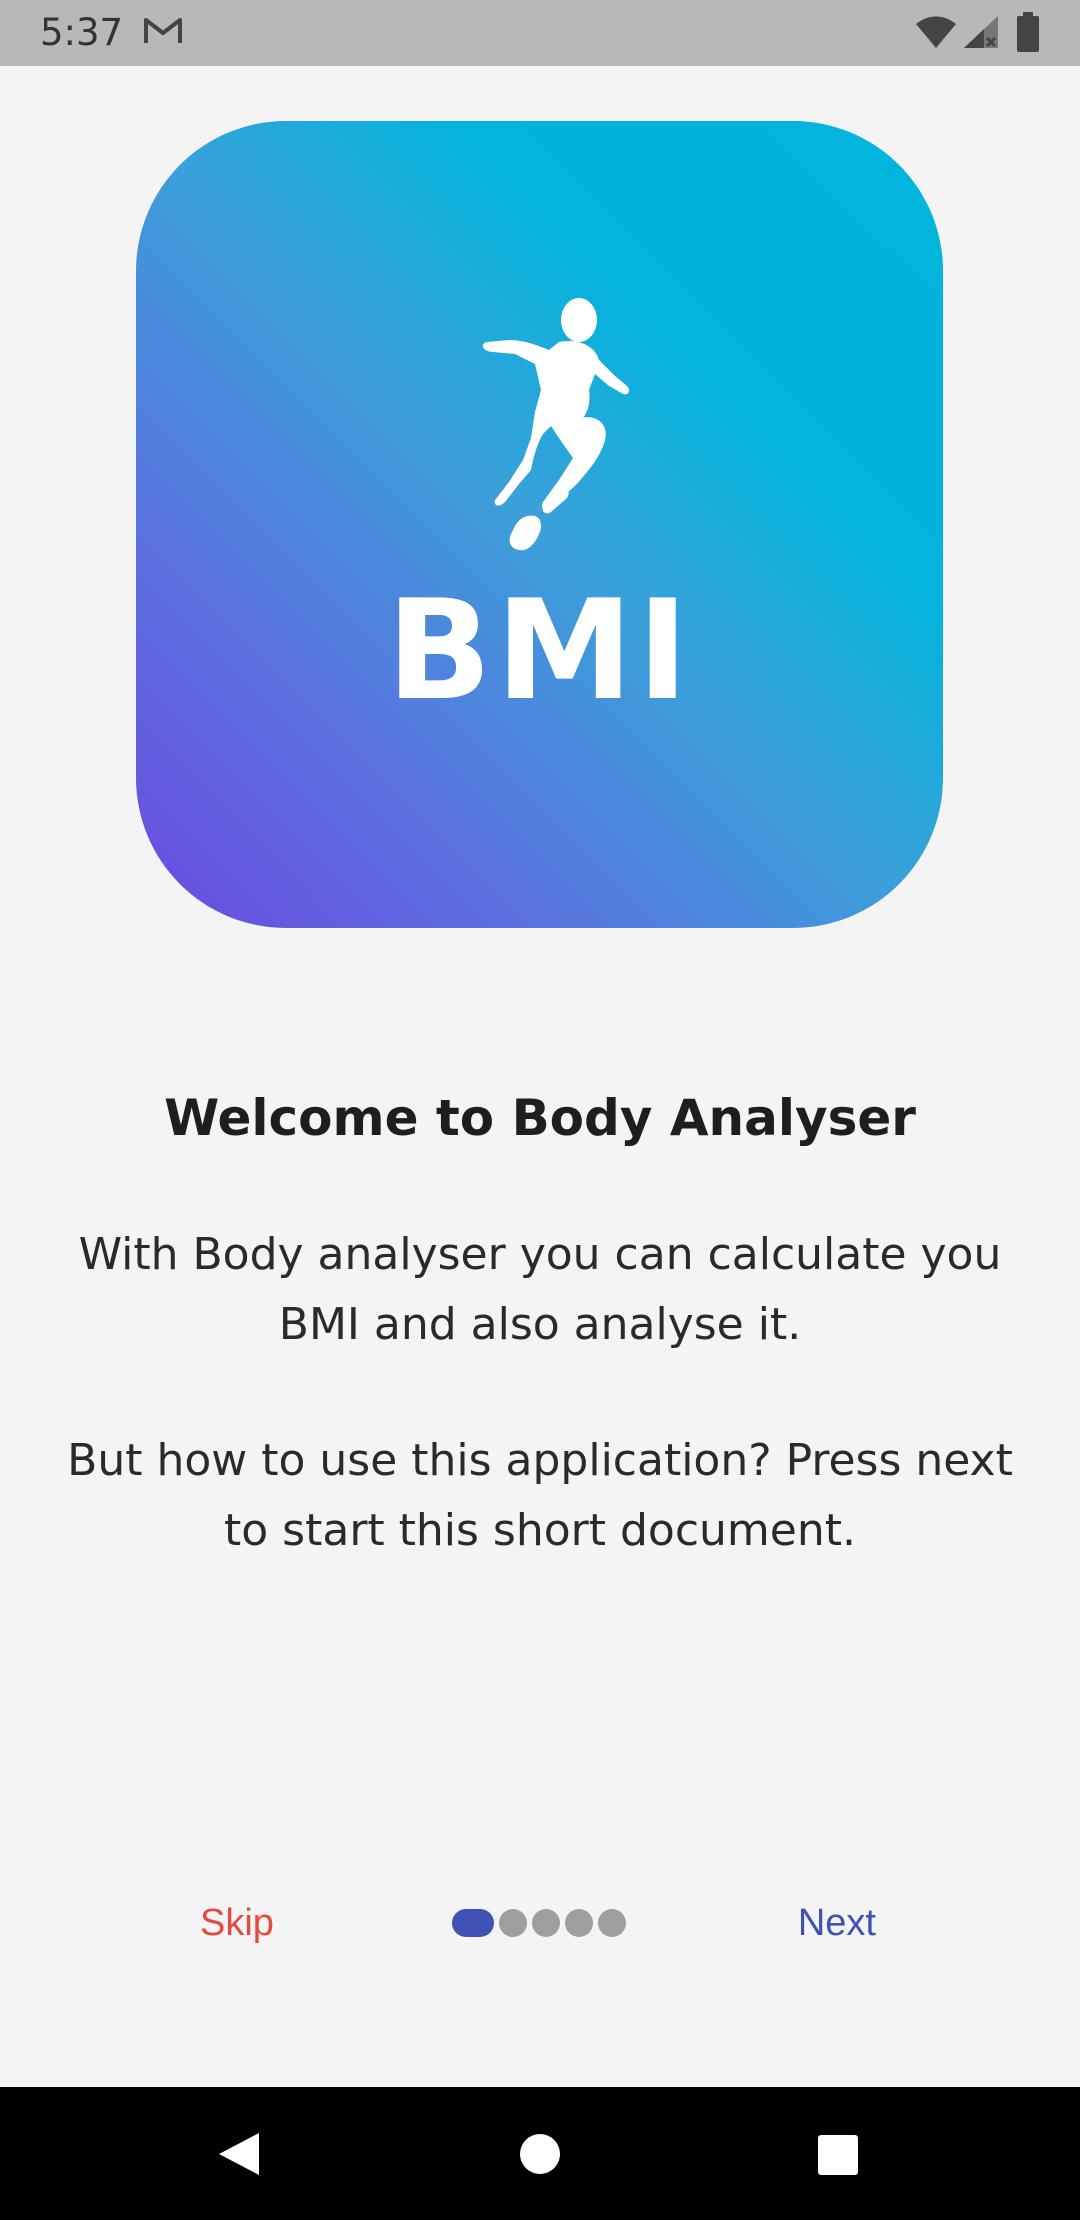  I want to click on status-time: 5:37, so click(82, 32).